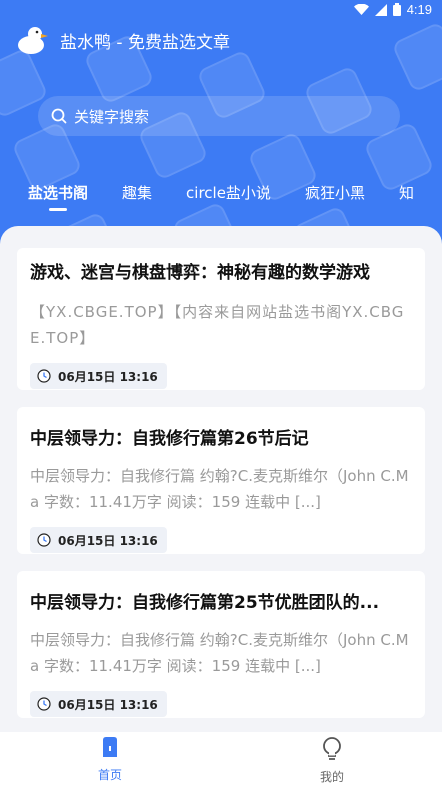 The image size is (442, 787). I want to click on search-icon, so click(59, 116).